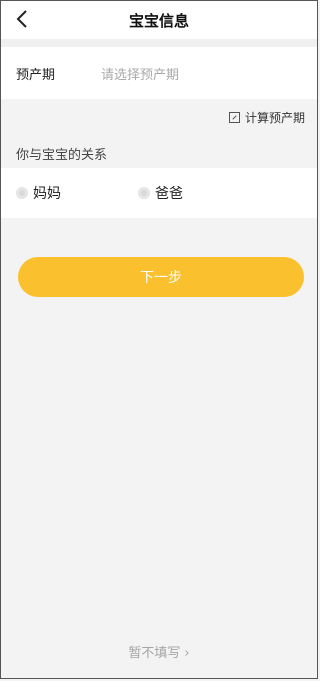 The height and width of the screenshot is (681, 320). I want to click on edit-box-icon, so click(234, 117).